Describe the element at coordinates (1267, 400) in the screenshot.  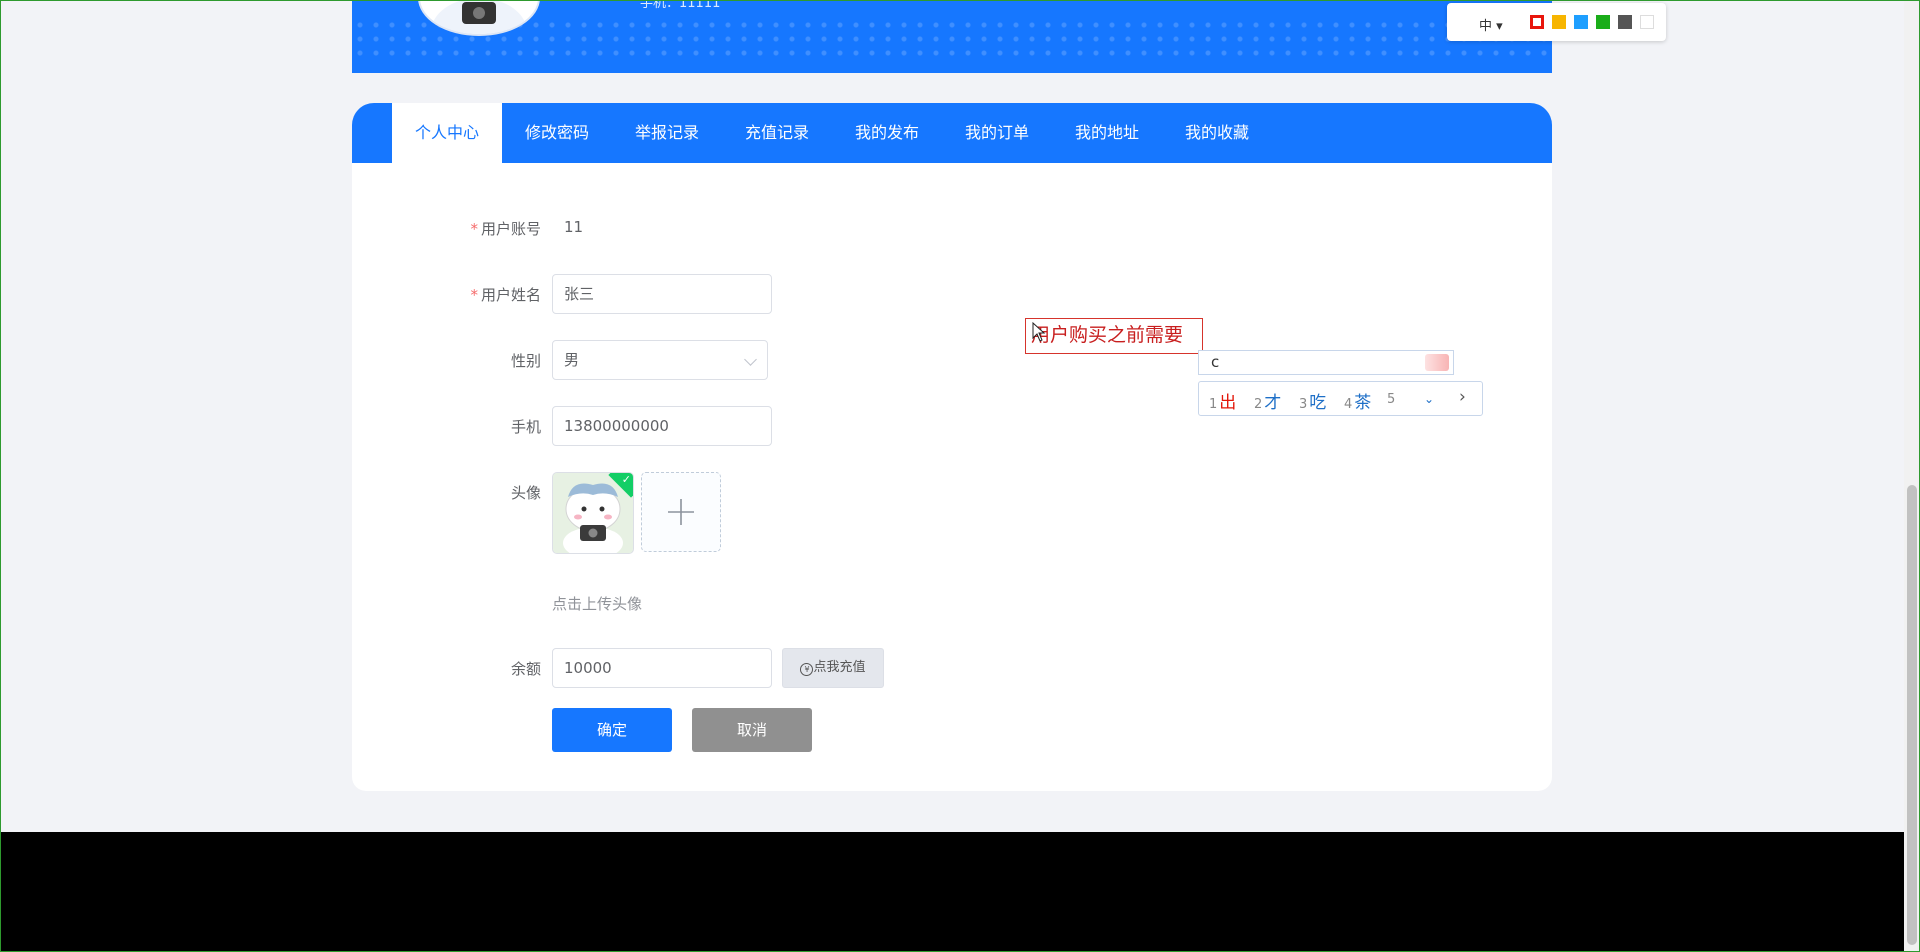
I see `ime-candidate: 2才` at that location.